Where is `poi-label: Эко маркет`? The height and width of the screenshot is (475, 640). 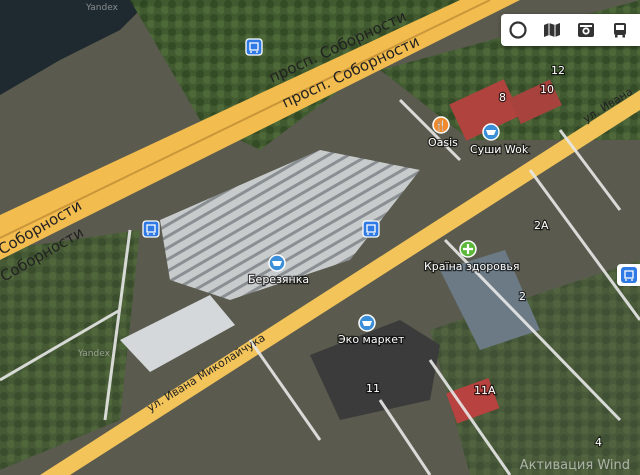 poi-label: Эко маркет is located at coordinates (371, 339).